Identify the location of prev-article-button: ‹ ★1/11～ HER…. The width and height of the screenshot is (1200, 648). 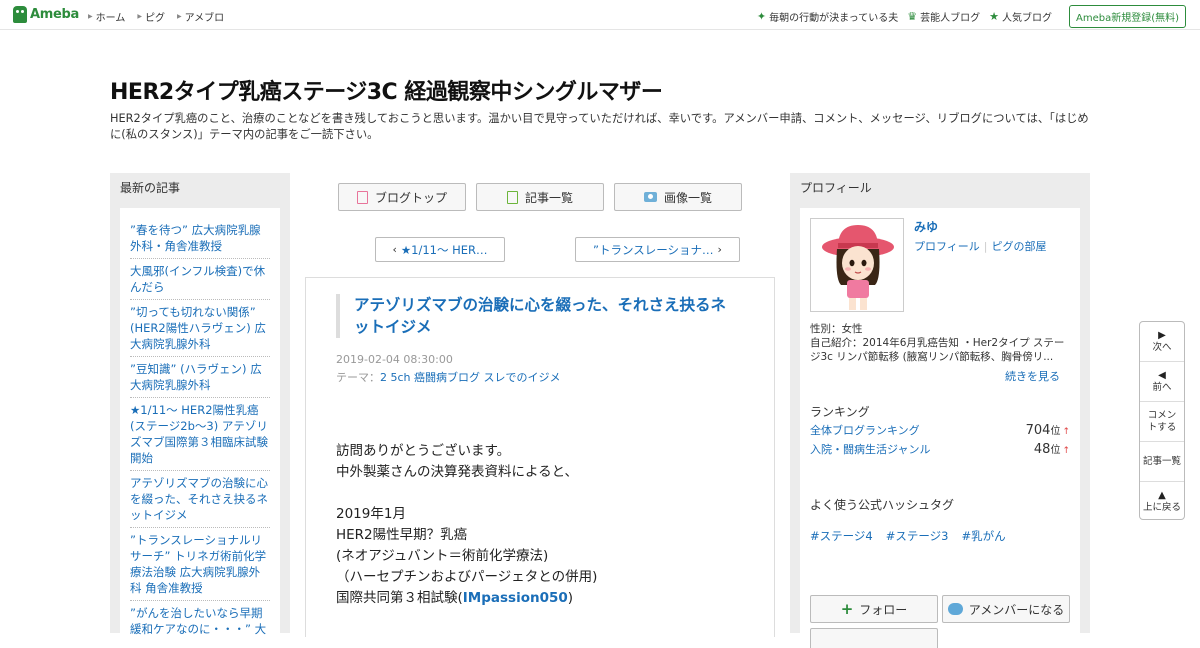
(440, 249).